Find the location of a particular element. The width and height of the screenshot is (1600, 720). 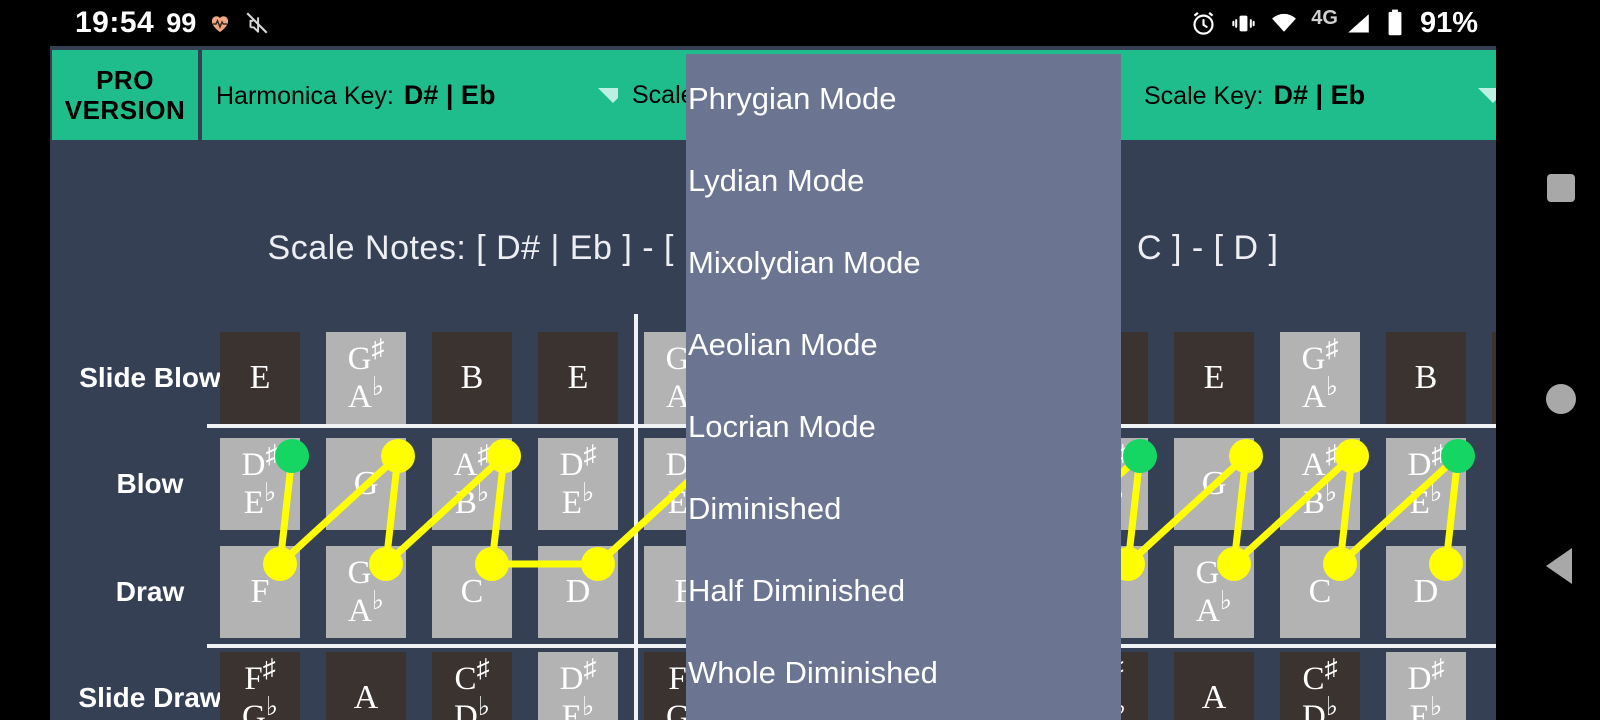

dropdown-item: Aeolian Mode is located at coordinates (903, 345).